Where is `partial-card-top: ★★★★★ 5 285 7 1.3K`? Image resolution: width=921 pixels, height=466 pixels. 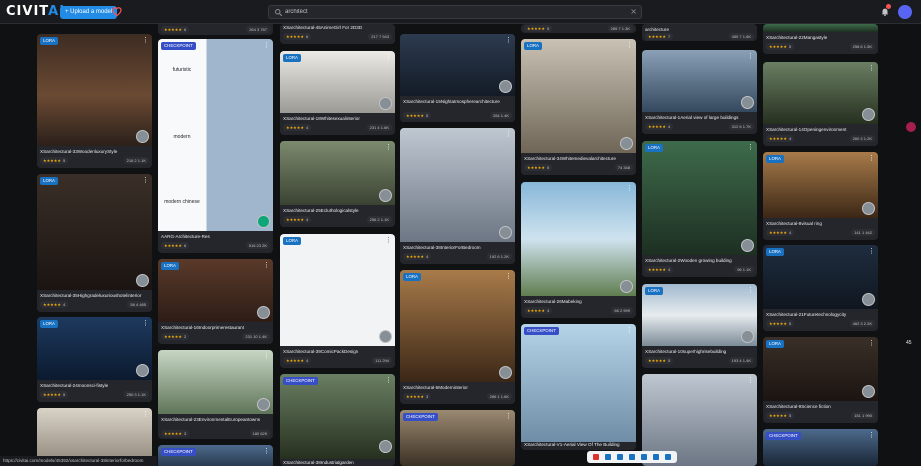 partial-card-top: ★★★★★ 5 285 7 1.3K is located at coordinates (578, 28).